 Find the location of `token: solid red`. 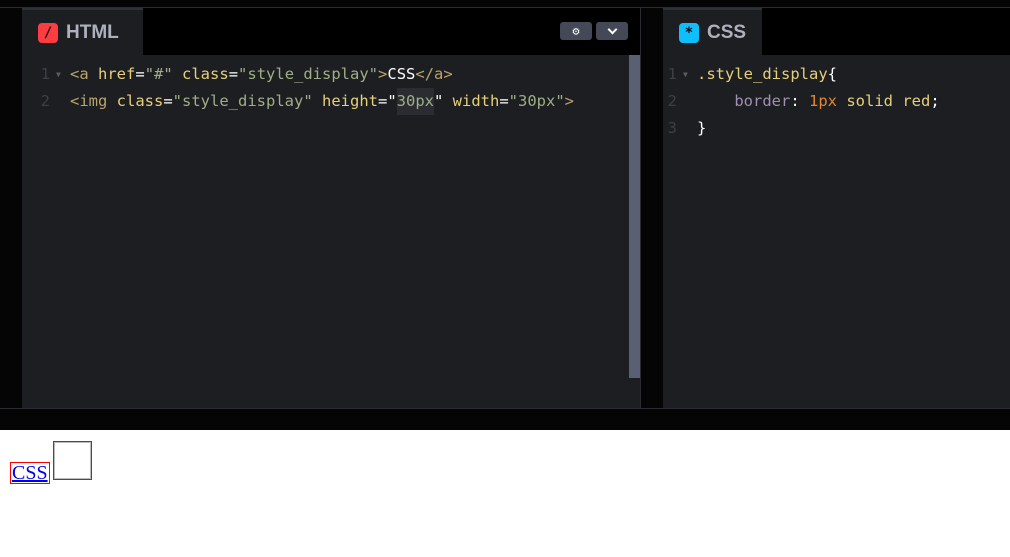

token: solid red is located at coordinates (884, 101).